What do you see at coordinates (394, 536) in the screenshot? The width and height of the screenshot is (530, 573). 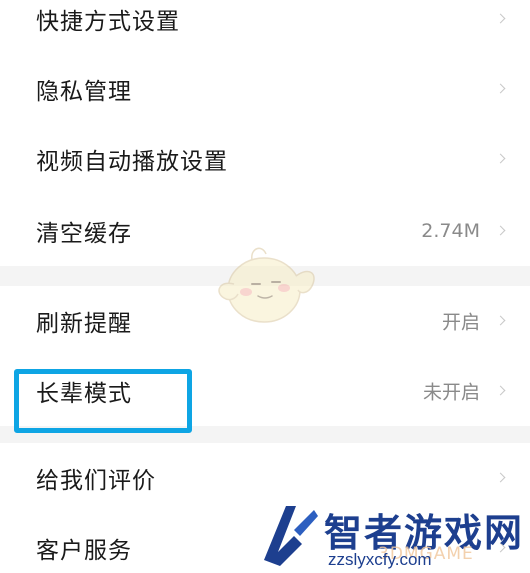 I see `site-watermark: 智者游戏网 3DMGAME zzslyxcfy.com` at bounding box center [394, 536].